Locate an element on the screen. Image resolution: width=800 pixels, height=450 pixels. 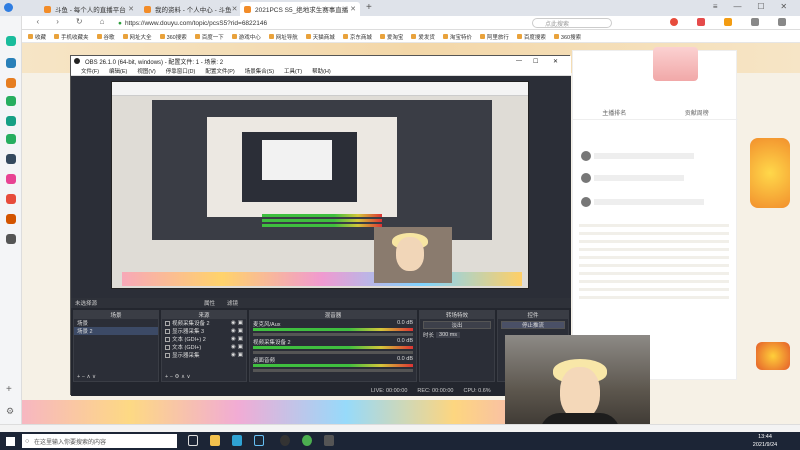
browser-logo-icon is located at coordinates (8, 7).